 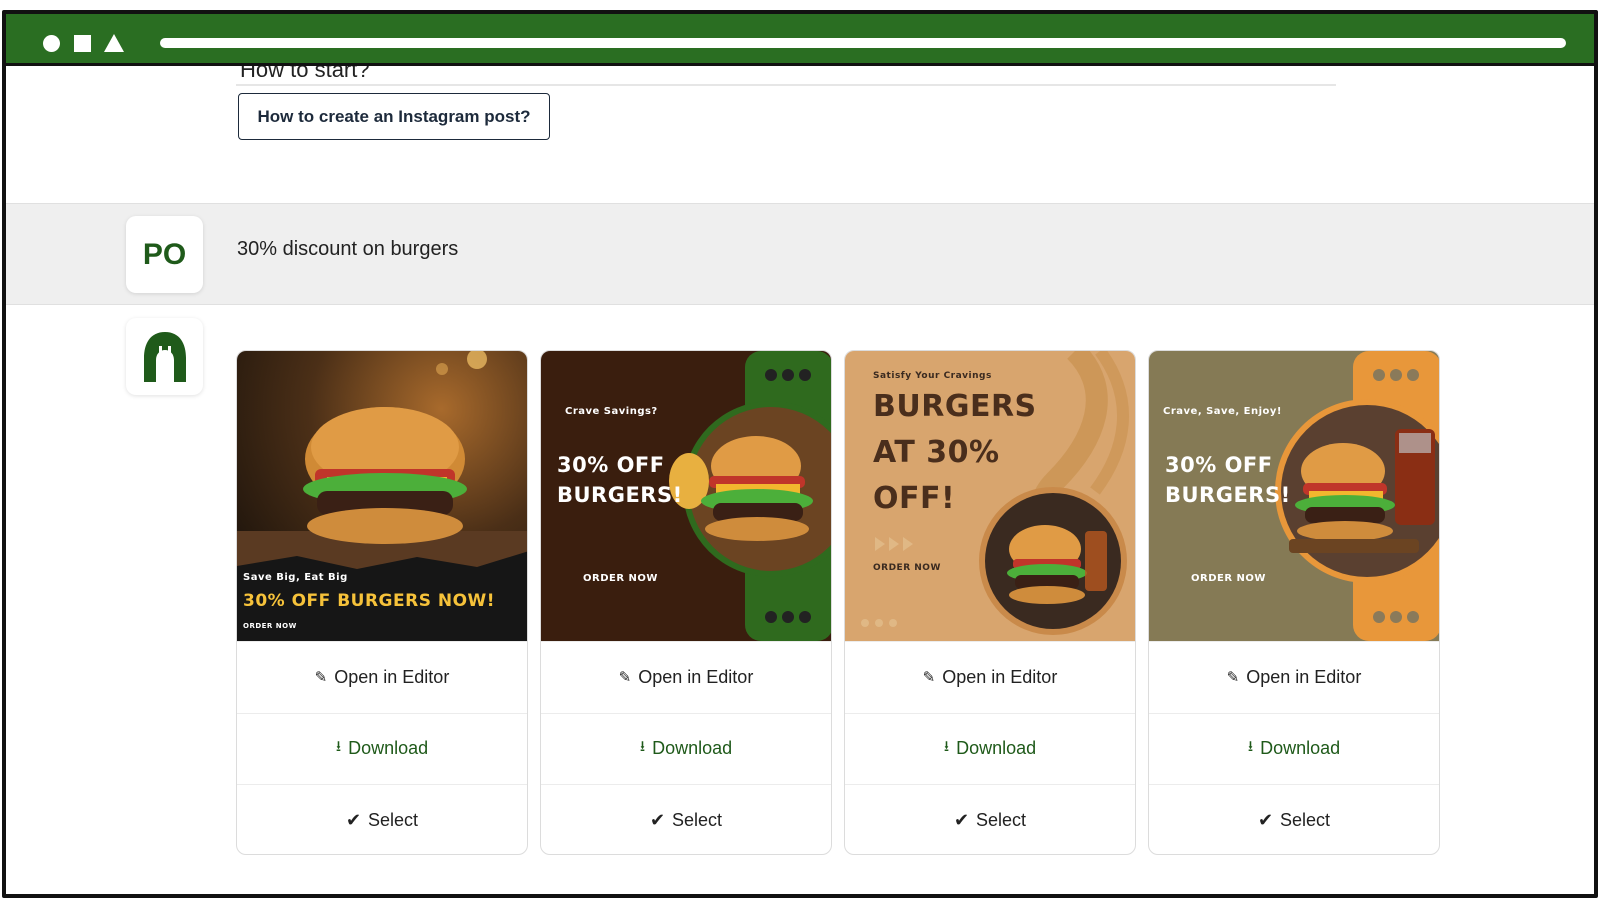 I want to click on poster-kicker: Save Big, Eat Big, so click(x=295, y=577).